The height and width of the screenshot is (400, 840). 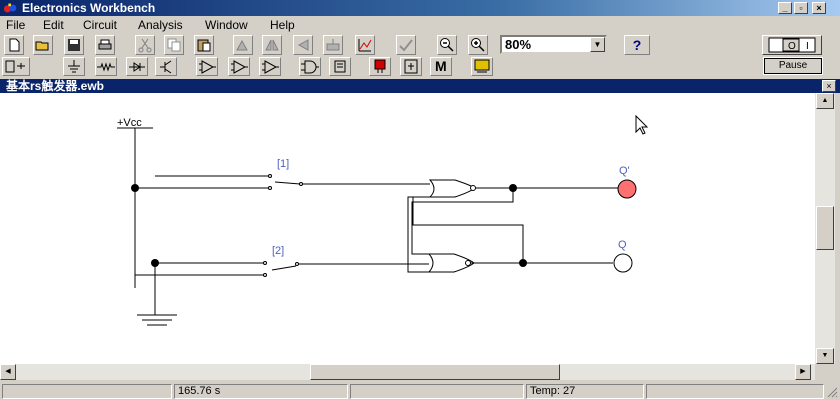 I want to click on menu-file: File, so click(x=15, y=25).